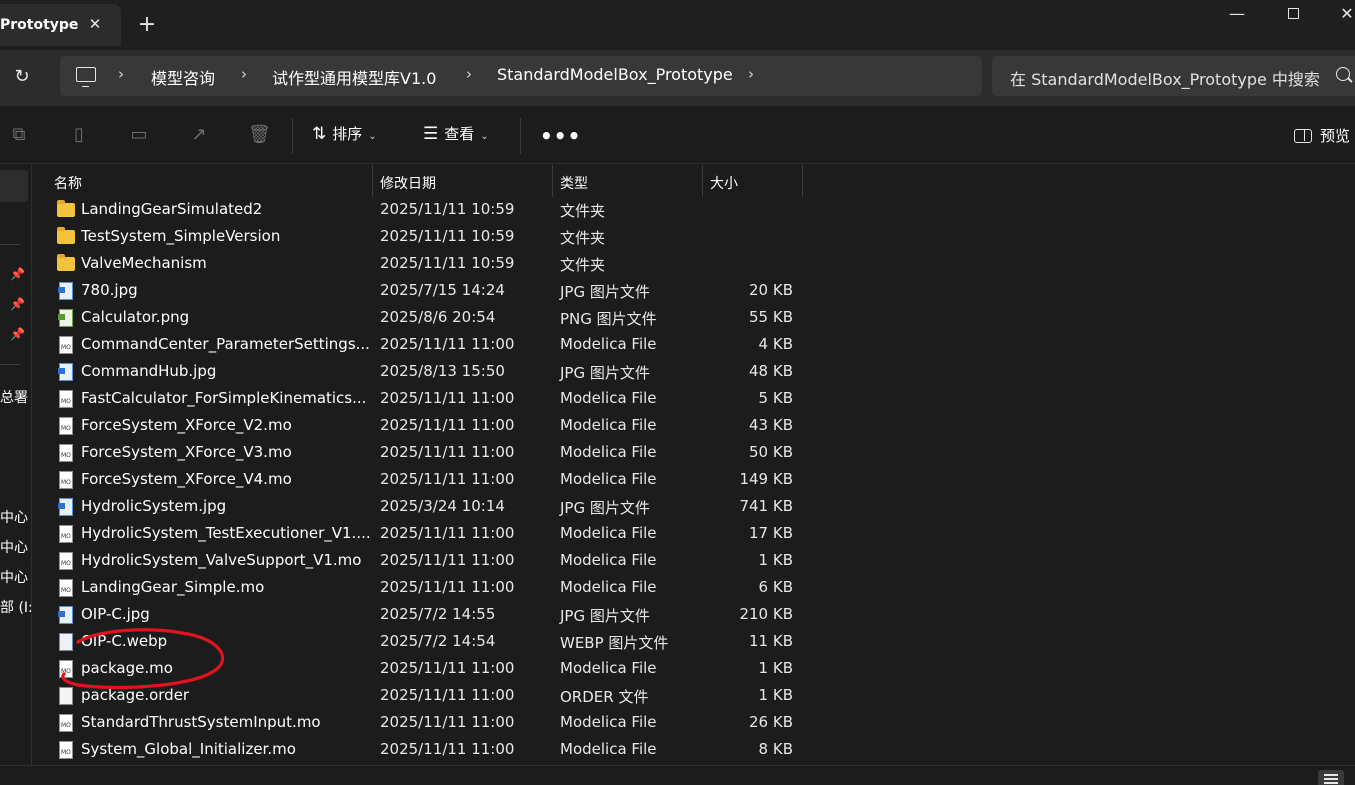 The height and width of the screenshot is (785, 1355). What do you see at coordinates (1165, 78) in the screenshot?
I see `search-placeholder: 在 StandardModelBox_Prototype 中搜索` at bounding box center [1165, 78].